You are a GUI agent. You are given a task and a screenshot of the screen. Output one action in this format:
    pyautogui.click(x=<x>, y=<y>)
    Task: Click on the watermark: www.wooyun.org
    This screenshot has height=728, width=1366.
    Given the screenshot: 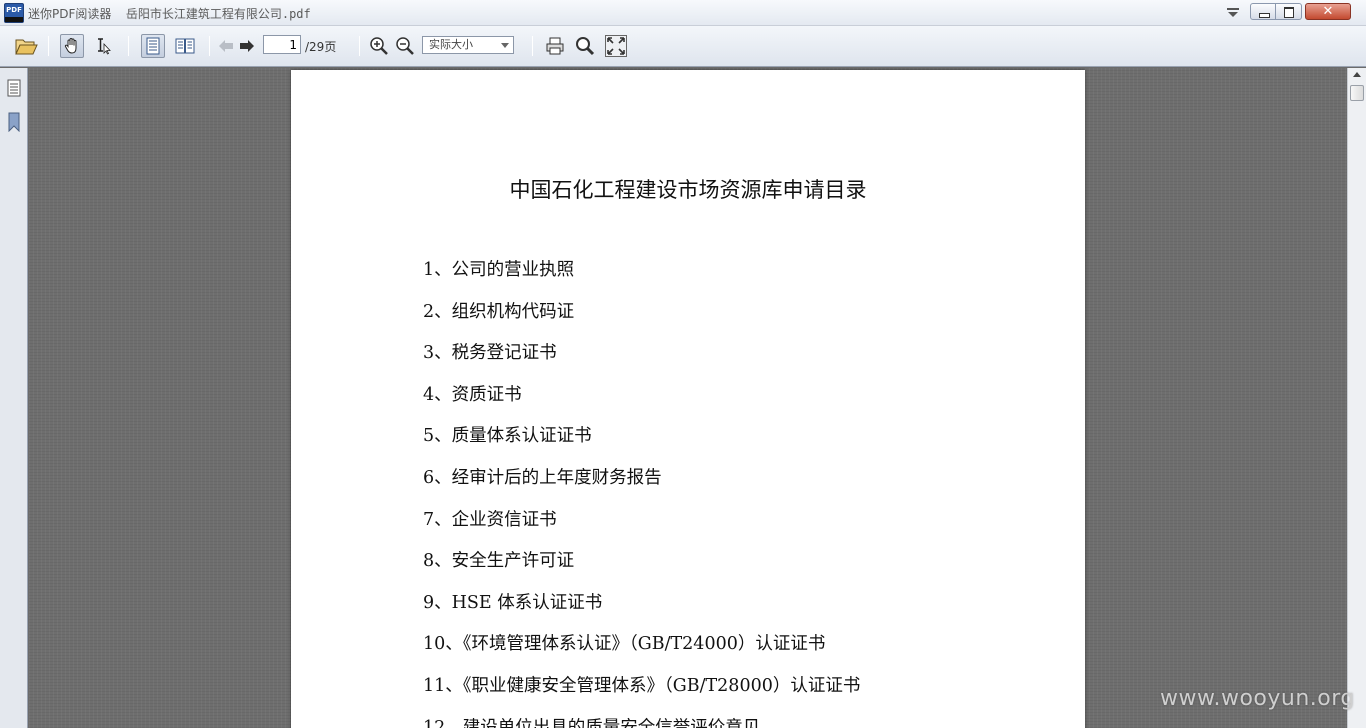 What is the action you would take?
    pyautogui.click(x=1257, y=698)
    